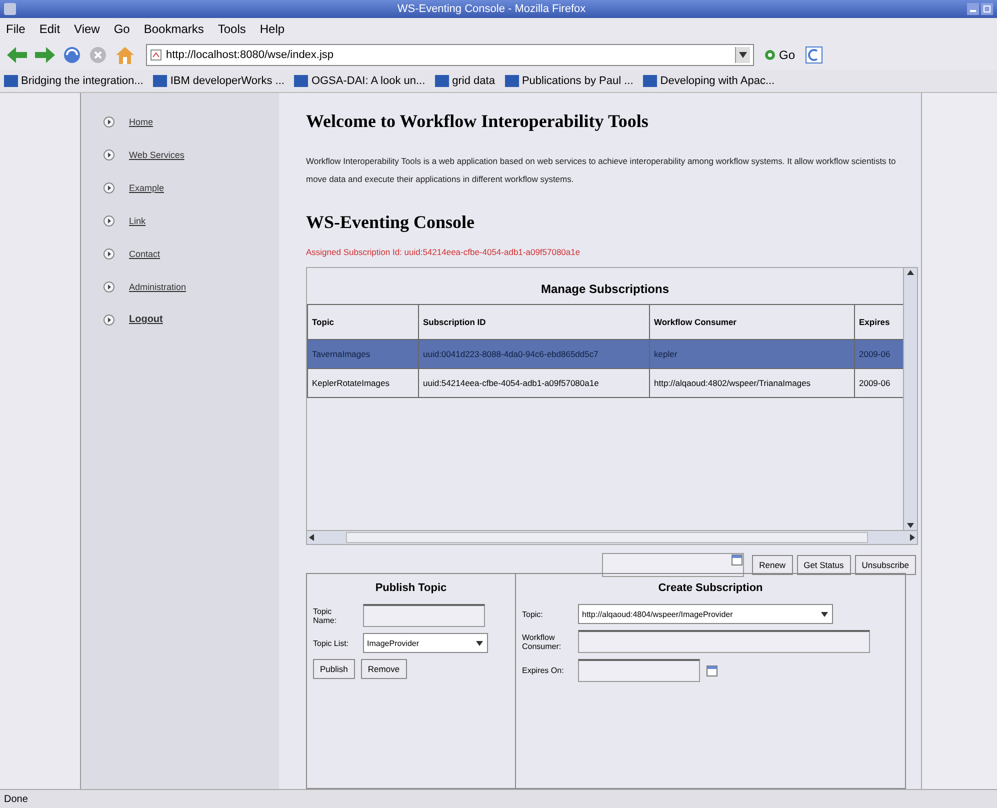 Image resolution: width=997 pixels, height=808 pixels. What do you see at coordinates (673, 565) in the screenshot?
I see `date-field` at bounding box center [673, 565].